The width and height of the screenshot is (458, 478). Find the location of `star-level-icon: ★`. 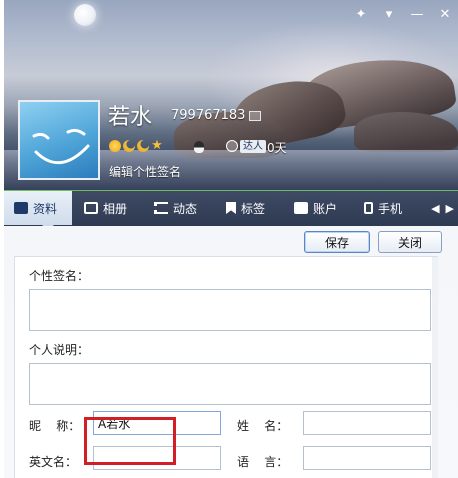

star-level-icon: ★ is located at coordinates (157, 145).